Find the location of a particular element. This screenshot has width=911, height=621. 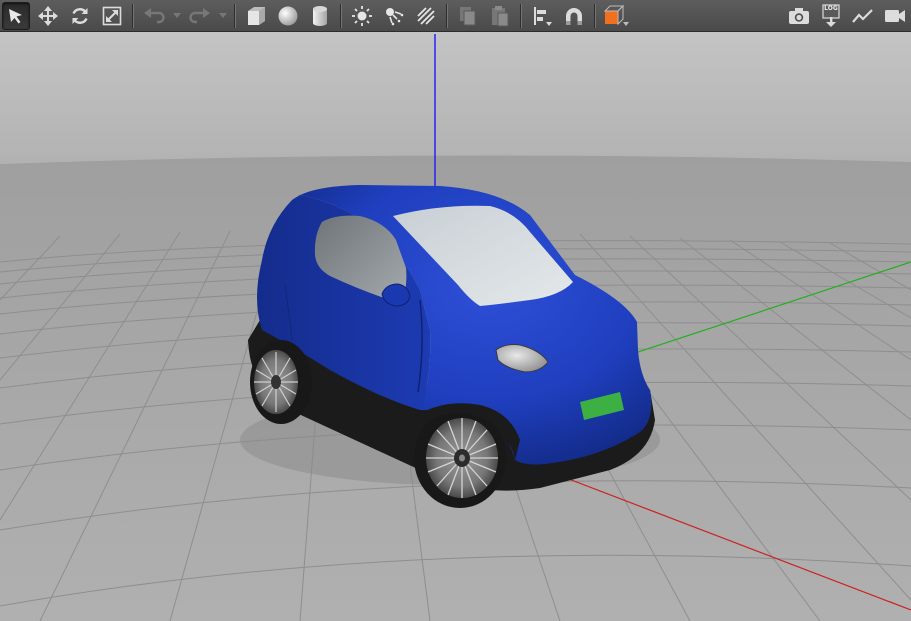

paste-icon is located at coordinates (500, 15).